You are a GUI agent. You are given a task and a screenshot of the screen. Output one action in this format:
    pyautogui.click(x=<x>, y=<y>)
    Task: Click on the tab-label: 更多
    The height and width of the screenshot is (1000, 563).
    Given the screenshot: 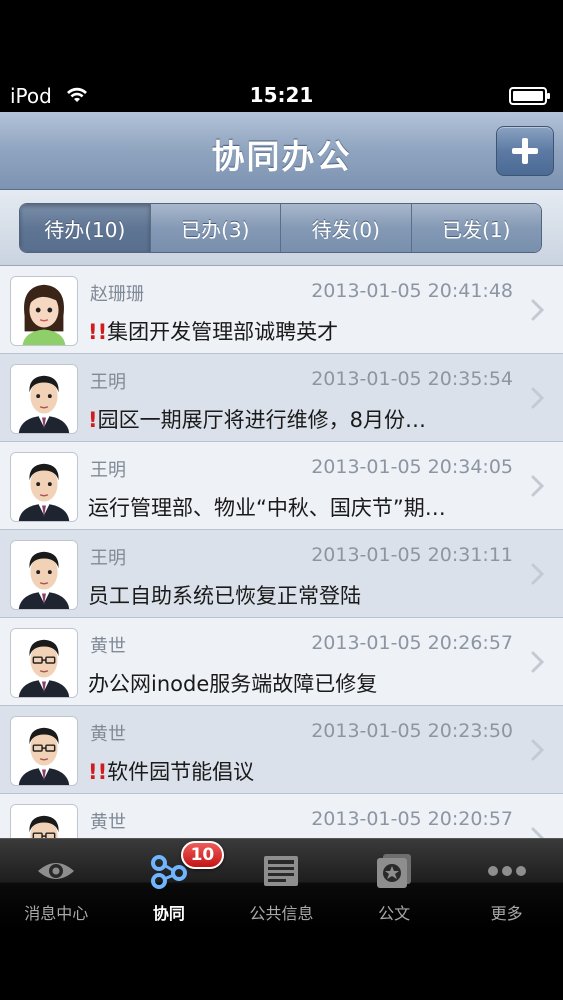 What is the action you would take?
    pyautogui.click(x=506, y=913)
    